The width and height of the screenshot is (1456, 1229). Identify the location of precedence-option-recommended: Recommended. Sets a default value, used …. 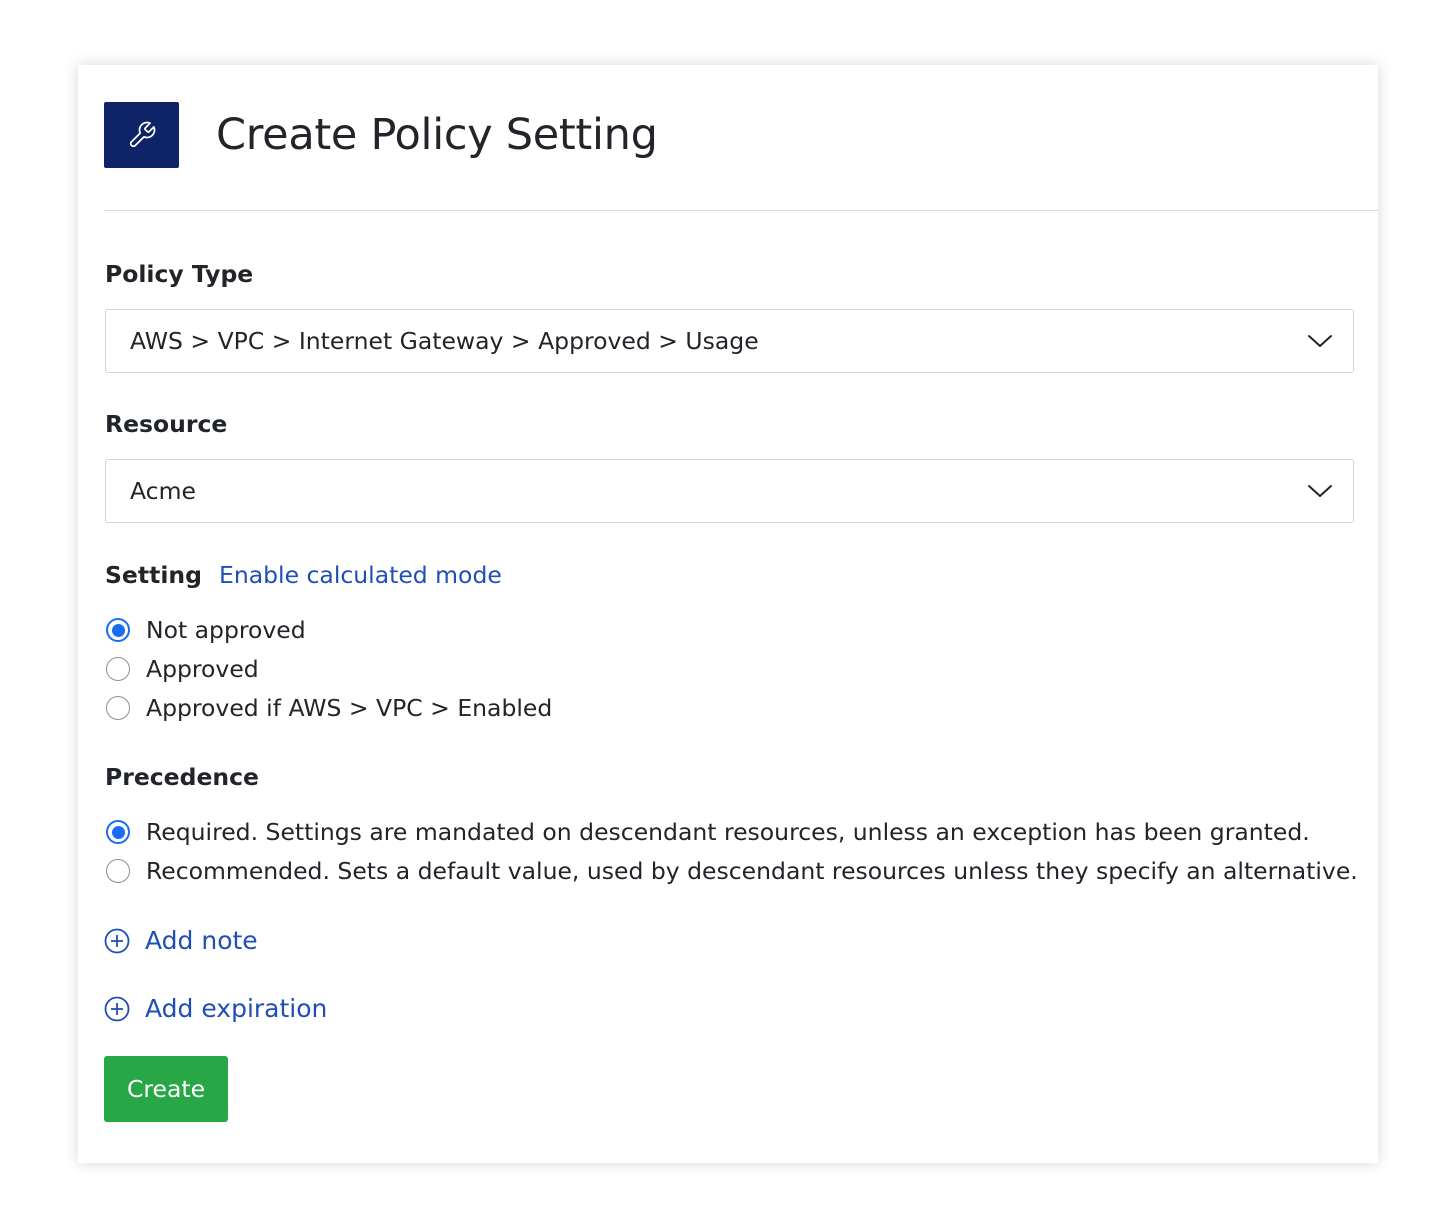
(732, 871).